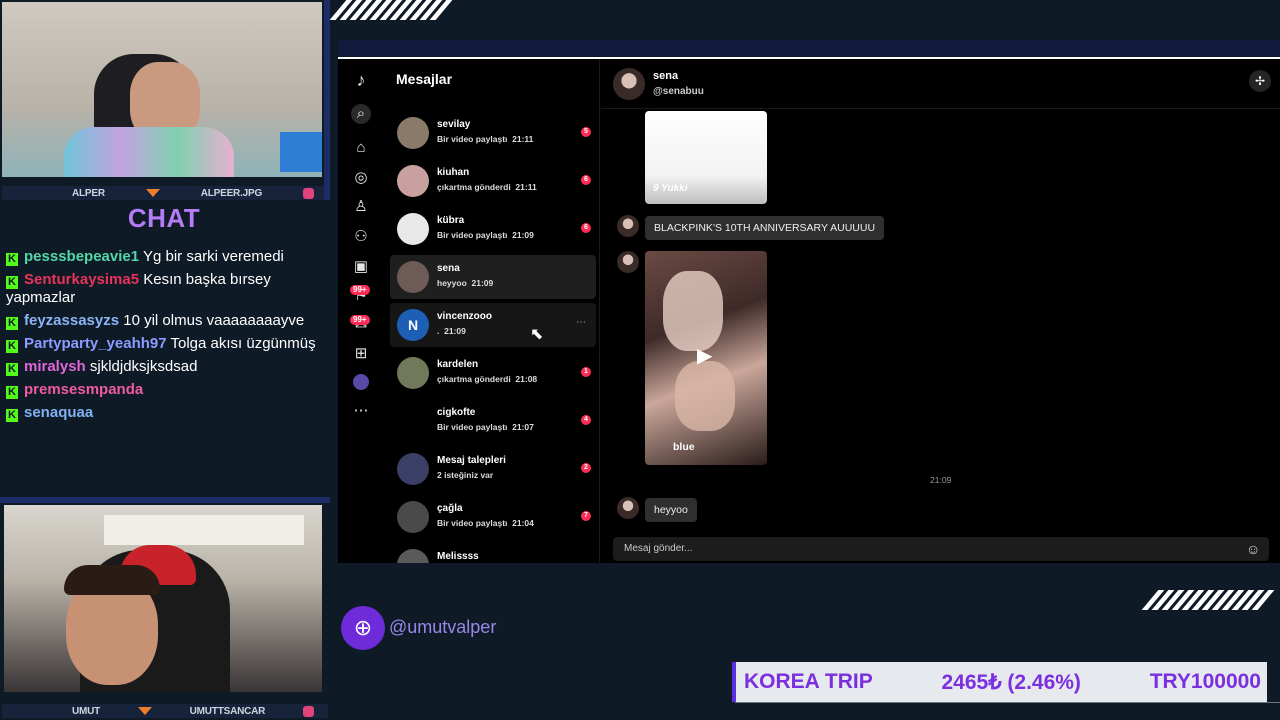 This screenshot has width=1280, height=720. What do you see at coordinates (581, 322) in the screenshot?
I see `more-options-icon: ⋯` at bounding box center [581, 322].